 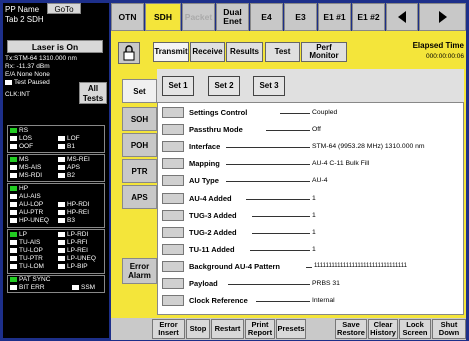 What do you see at coordinates (216, 129) in the screenshot?
I see `row-label: Passthru Mode` at bounding box center [216, 129].